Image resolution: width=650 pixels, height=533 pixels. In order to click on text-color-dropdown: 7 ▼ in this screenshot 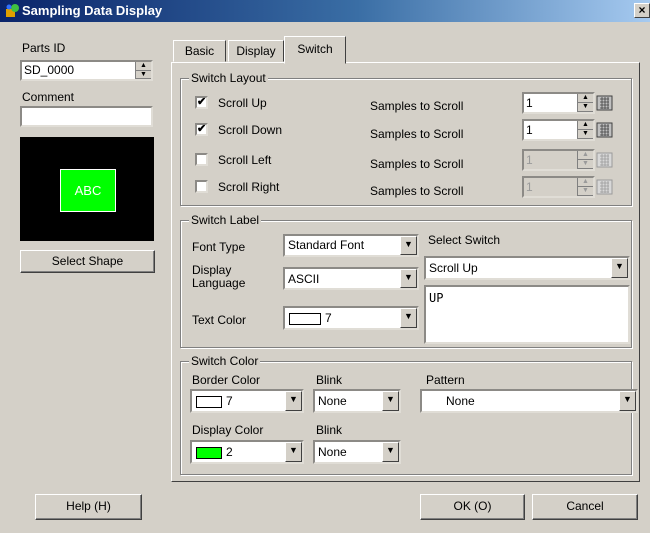, I will do `click(351, 318)`.